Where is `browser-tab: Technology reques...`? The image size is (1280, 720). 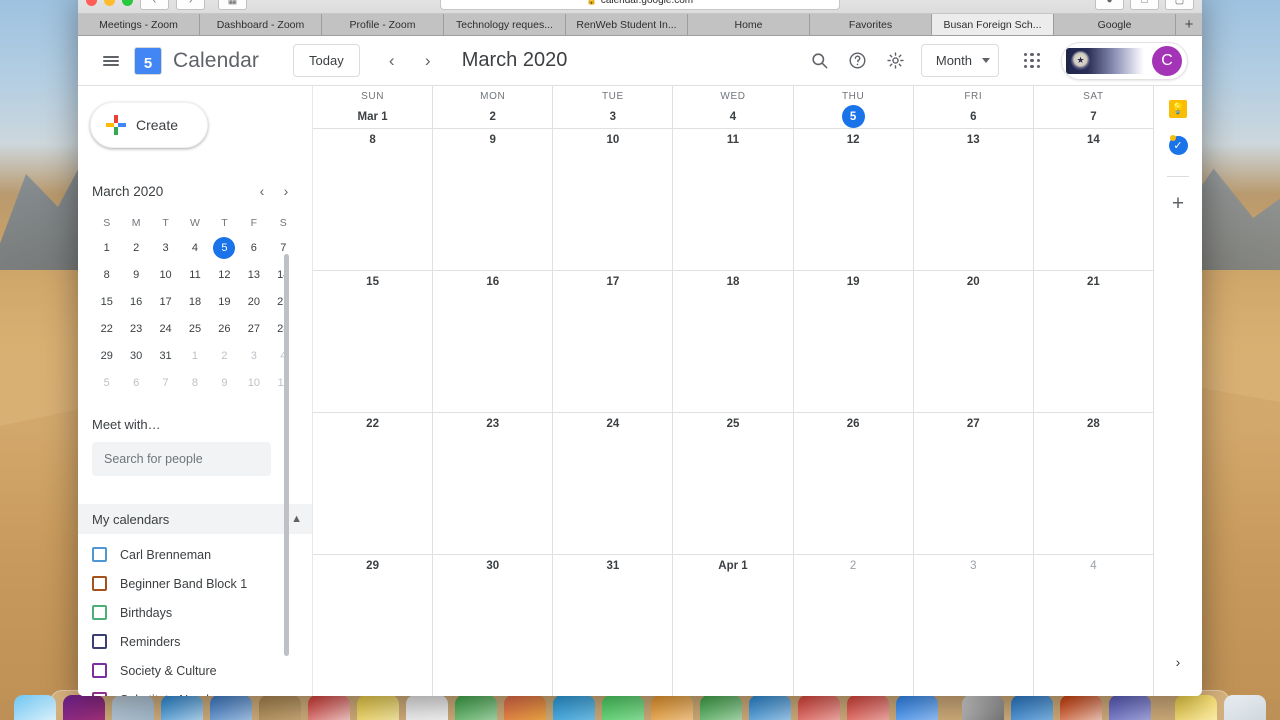
browser-tab: Technology reques... is located at coordinates (505, 24).